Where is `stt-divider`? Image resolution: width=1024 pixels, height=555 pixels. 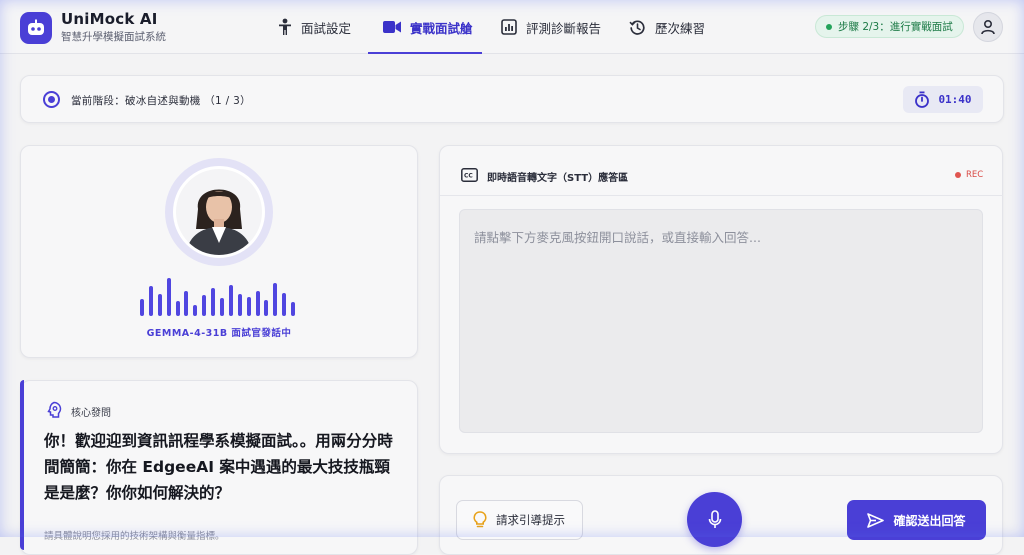 stt-divider is located at coordinates (721, 195).